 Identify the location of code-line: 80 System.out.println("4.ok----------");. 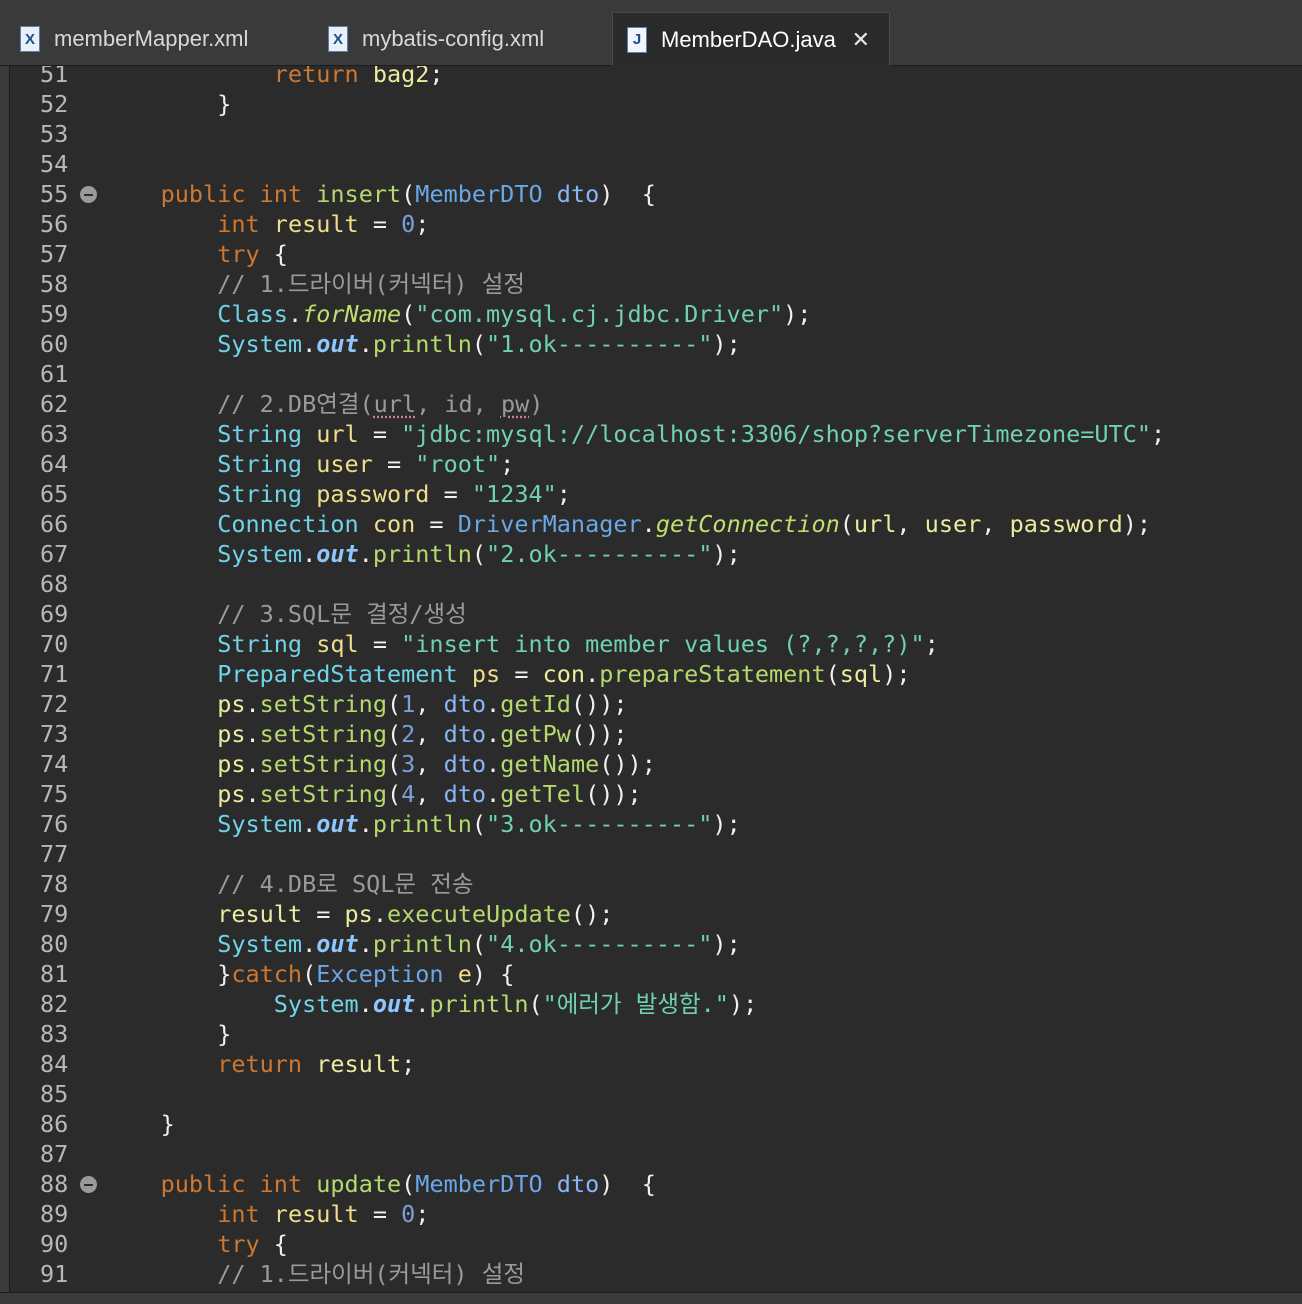
(651, 944).